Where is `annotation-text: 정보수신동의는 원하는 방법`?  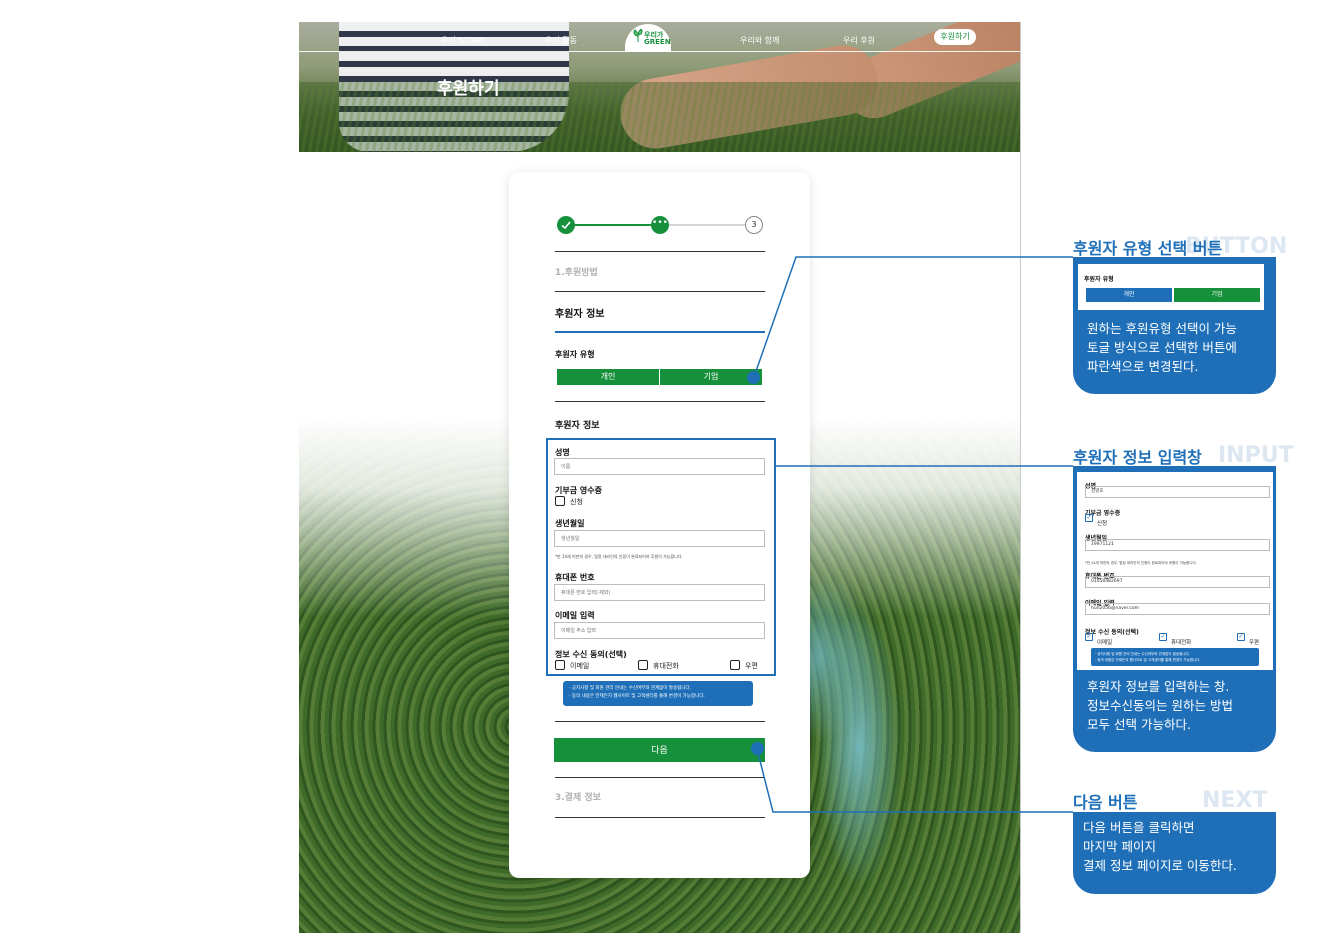
annotation-text: 정보수신동의는 원하는 방법 is located at coordinates (1160, 705).